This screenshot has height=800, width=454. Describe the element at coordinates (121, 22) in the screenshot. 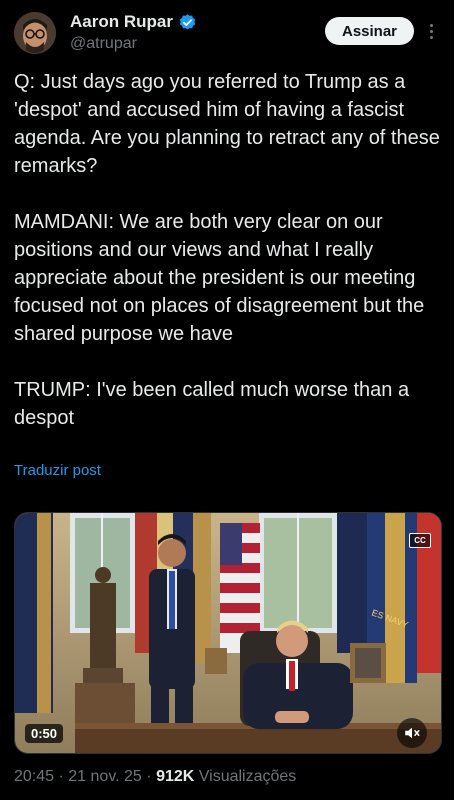

I see `author-name: Aaron Rupar` at that location.